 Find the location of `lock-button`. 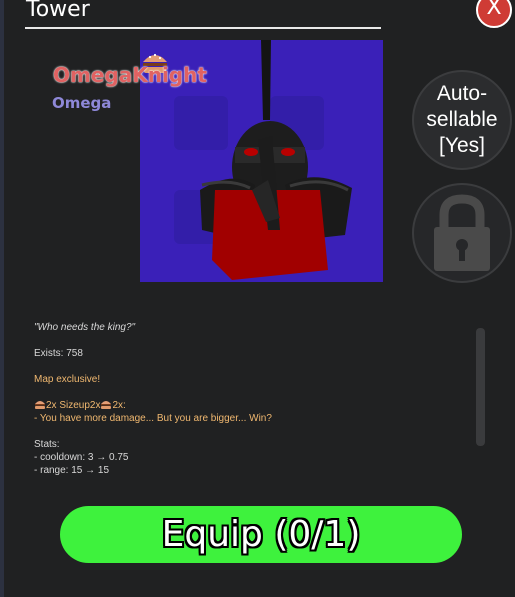

lock-button is located at coordinates (462, 233).